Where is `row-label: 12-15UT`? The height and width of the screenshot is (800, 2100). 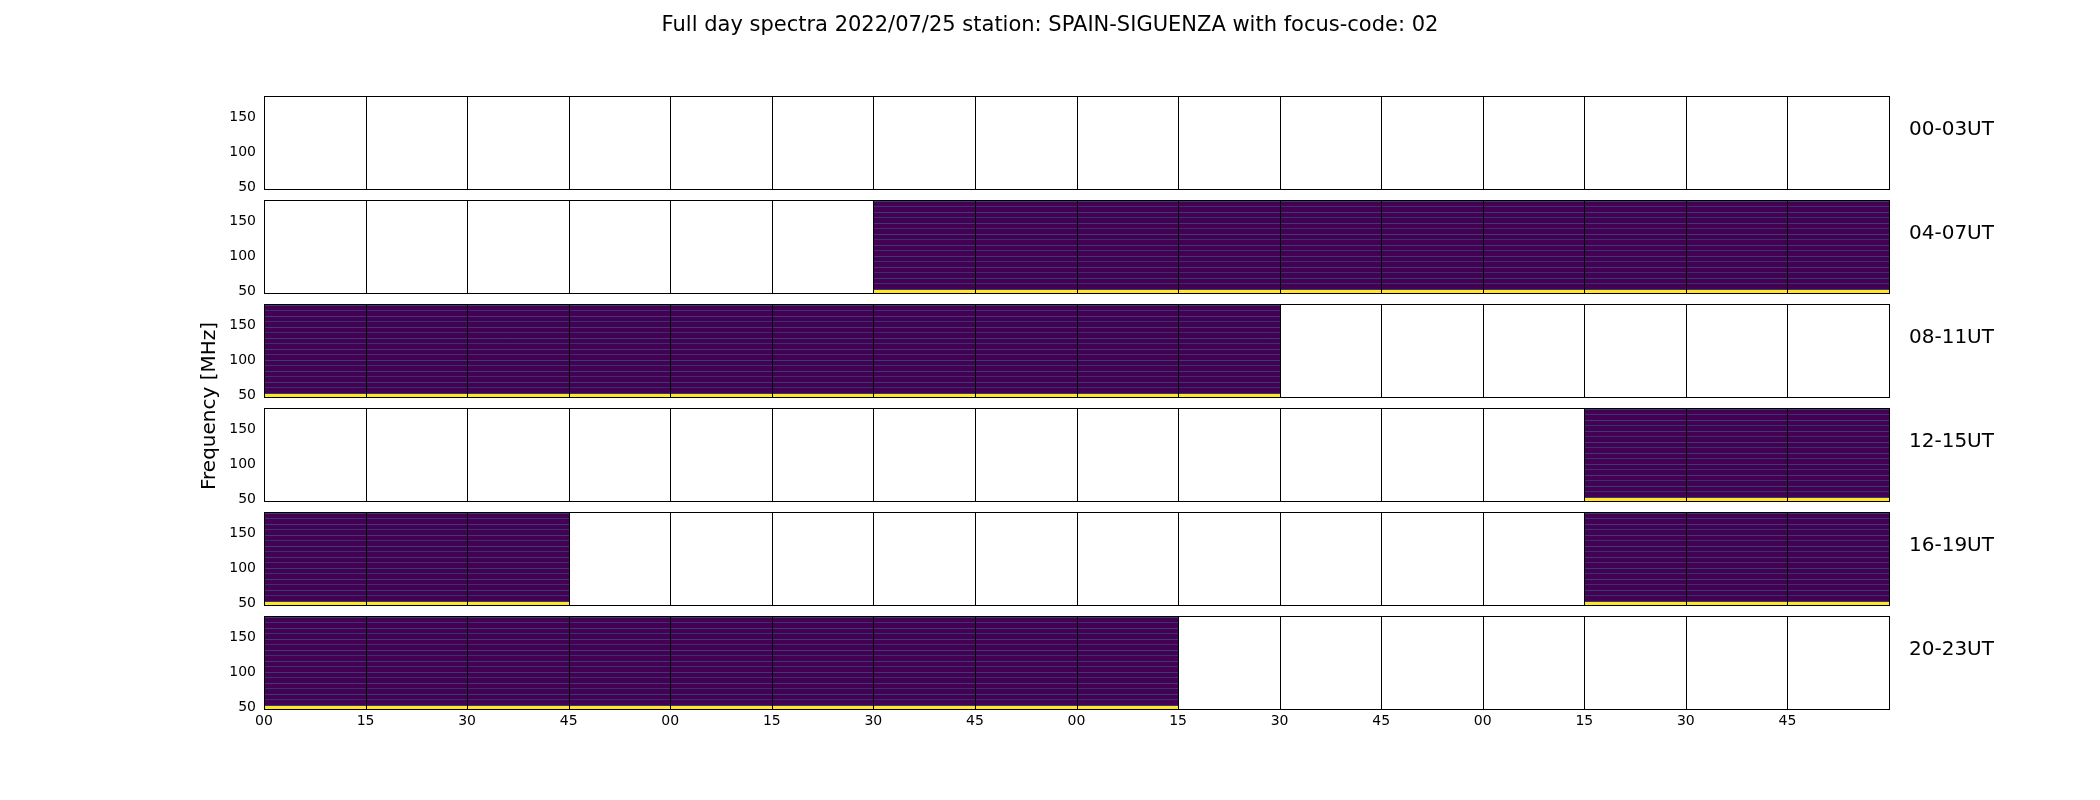
row-label: 12-15UT is located at coordinates (1951, 439).